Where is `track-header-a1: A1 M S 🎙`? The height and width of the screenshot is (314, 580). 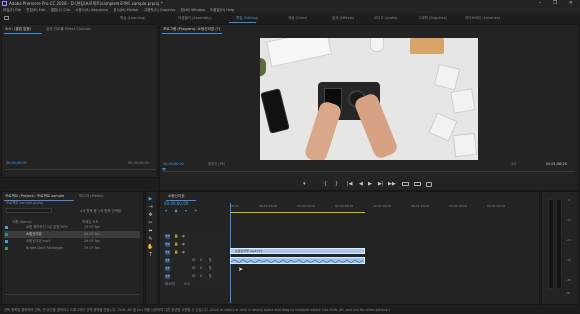
track-header-a1: A1 M S 🎙 is located at coordinates (195, 260).